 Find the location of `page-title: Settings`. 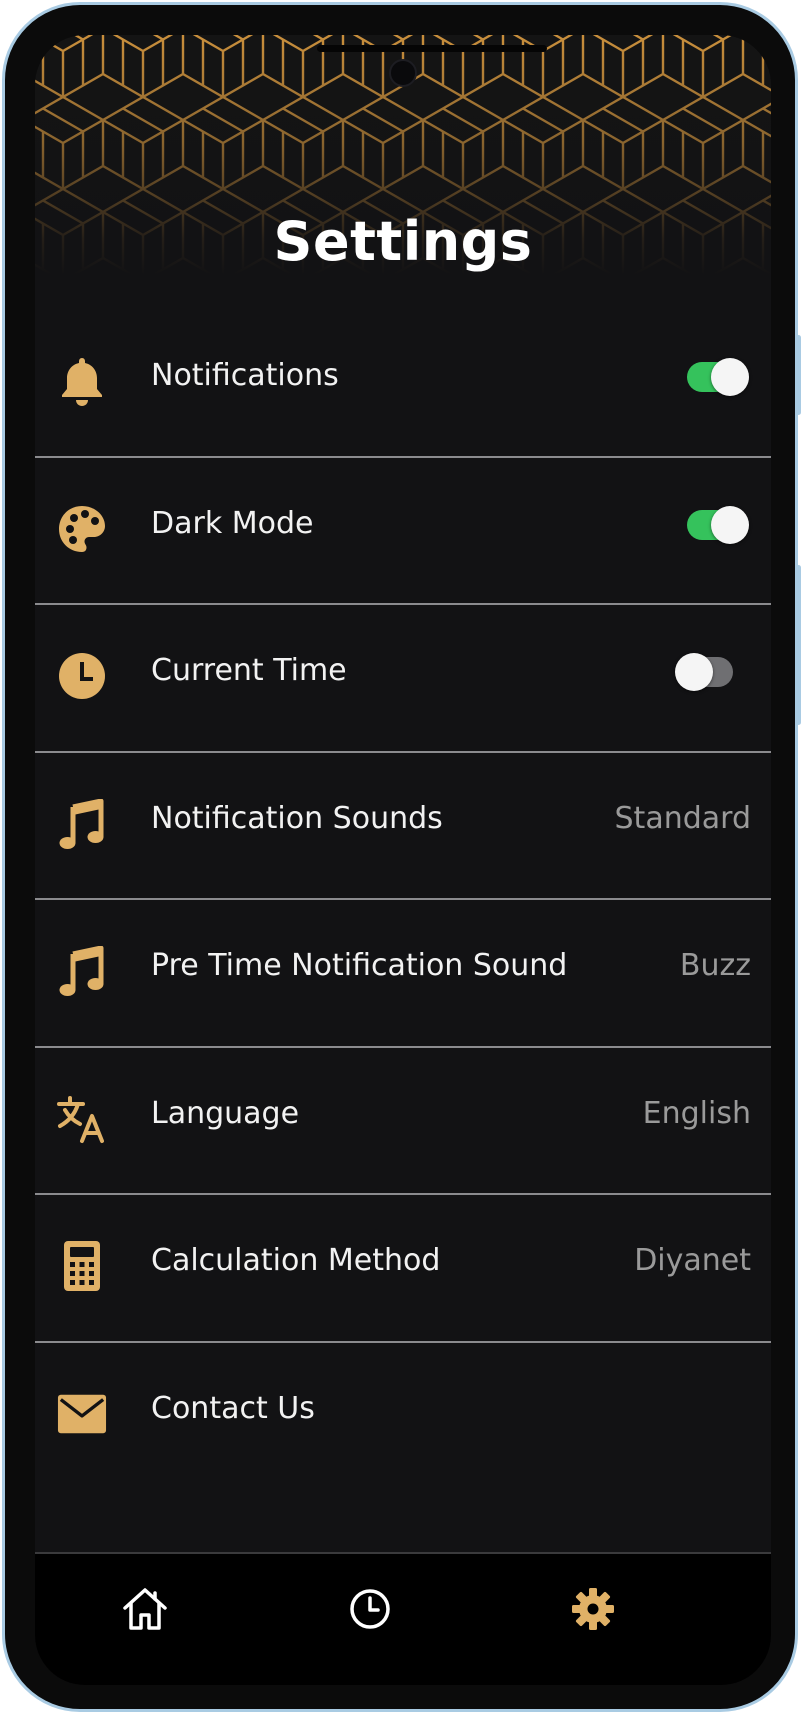

page-title: Settings is located at coordinates (403, 241).